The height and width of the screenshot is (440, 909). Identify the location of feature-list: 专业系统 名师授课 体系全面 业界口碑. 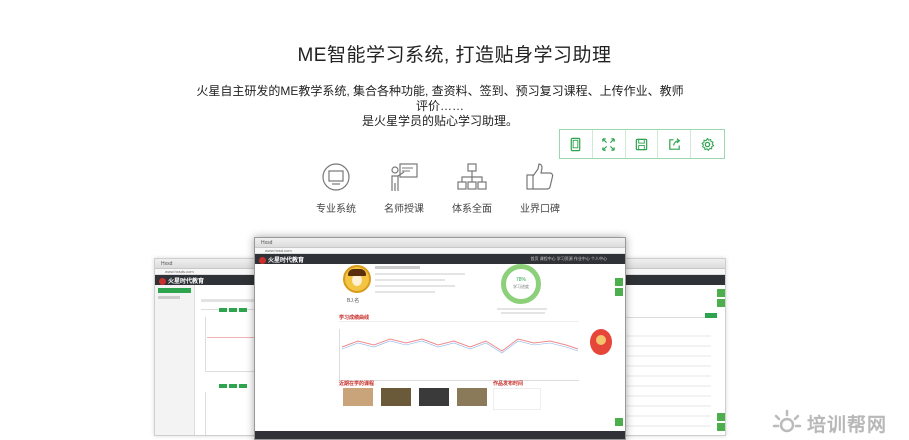
(438, 187).